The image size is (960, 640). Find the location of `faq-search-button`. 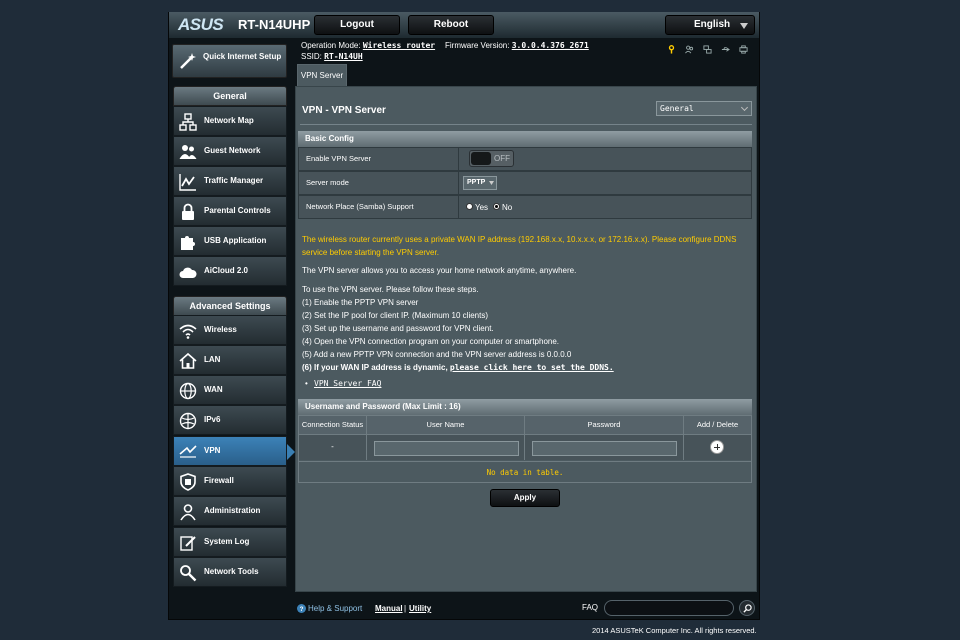

faq-search-button is located at coordinates (747, 608).